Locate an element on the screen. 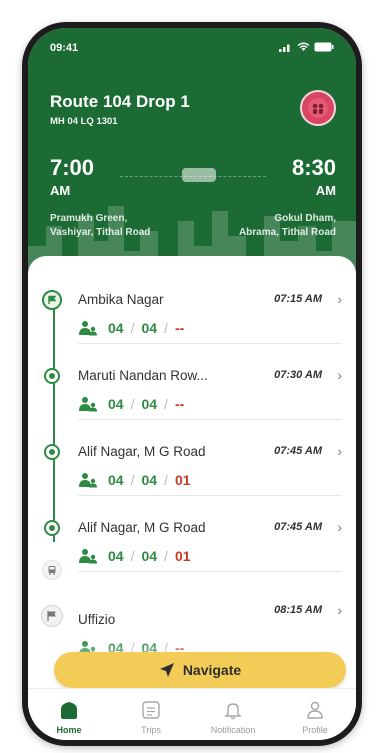 This screenshot has width=386, height=753. bus-progress-icon is located at coordinates (199, 175).